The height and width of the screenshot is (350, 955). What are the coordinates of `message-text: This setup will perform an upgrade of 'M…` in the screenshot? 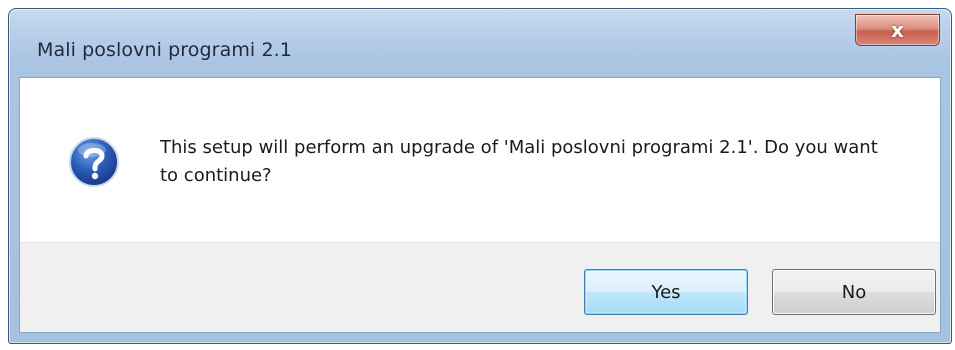 It's located at (519, 161).